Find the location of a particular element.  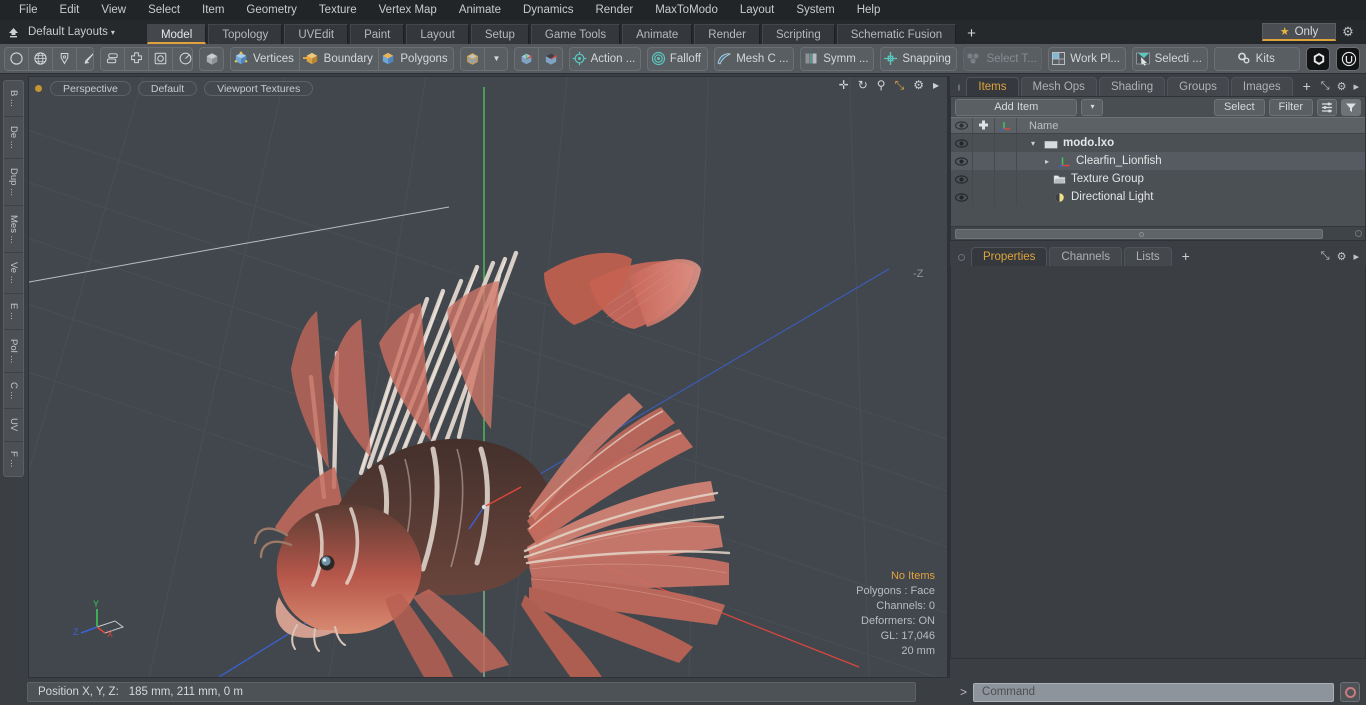

pen-icon is located at coordinates (65, 58).